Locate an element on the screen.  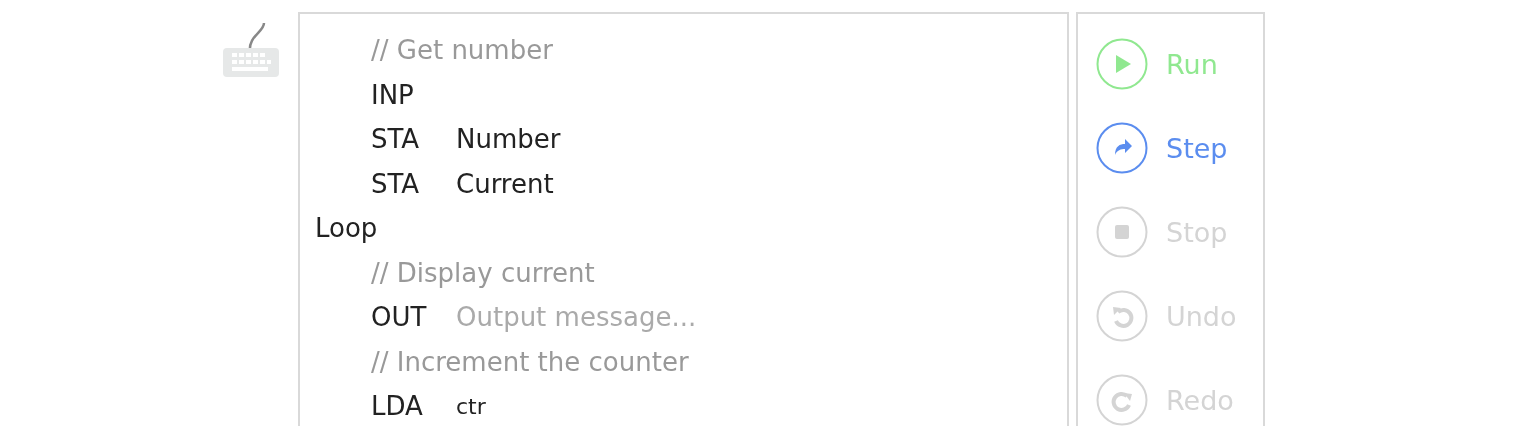
run-button: Run is located at coordinates (1179, 64).